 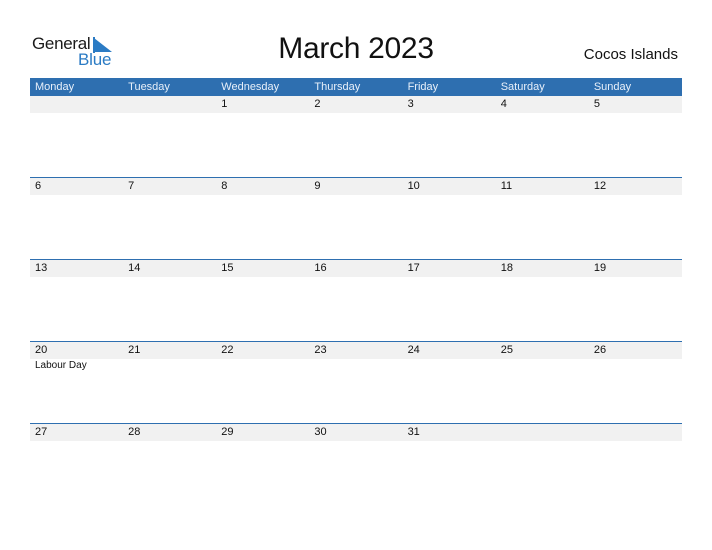 I want to click on day-number: 29, so click(x=227, y=432).